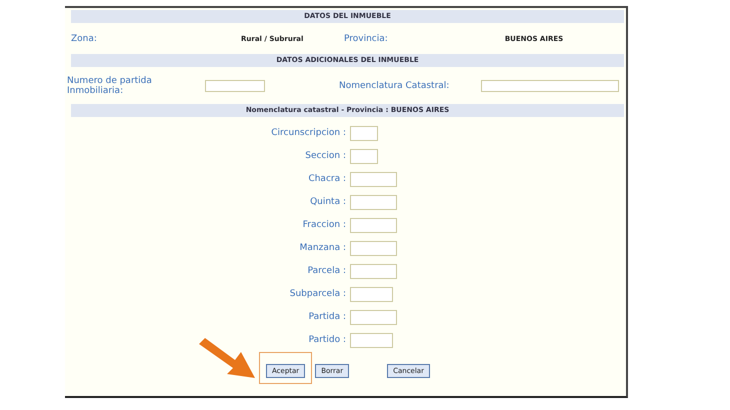 This screenshot has width=730, height=410. What do you see at coordinates (327, 179) in the screenshot?
I see `field-label: Chacra :` at bounding box center [327, 179].